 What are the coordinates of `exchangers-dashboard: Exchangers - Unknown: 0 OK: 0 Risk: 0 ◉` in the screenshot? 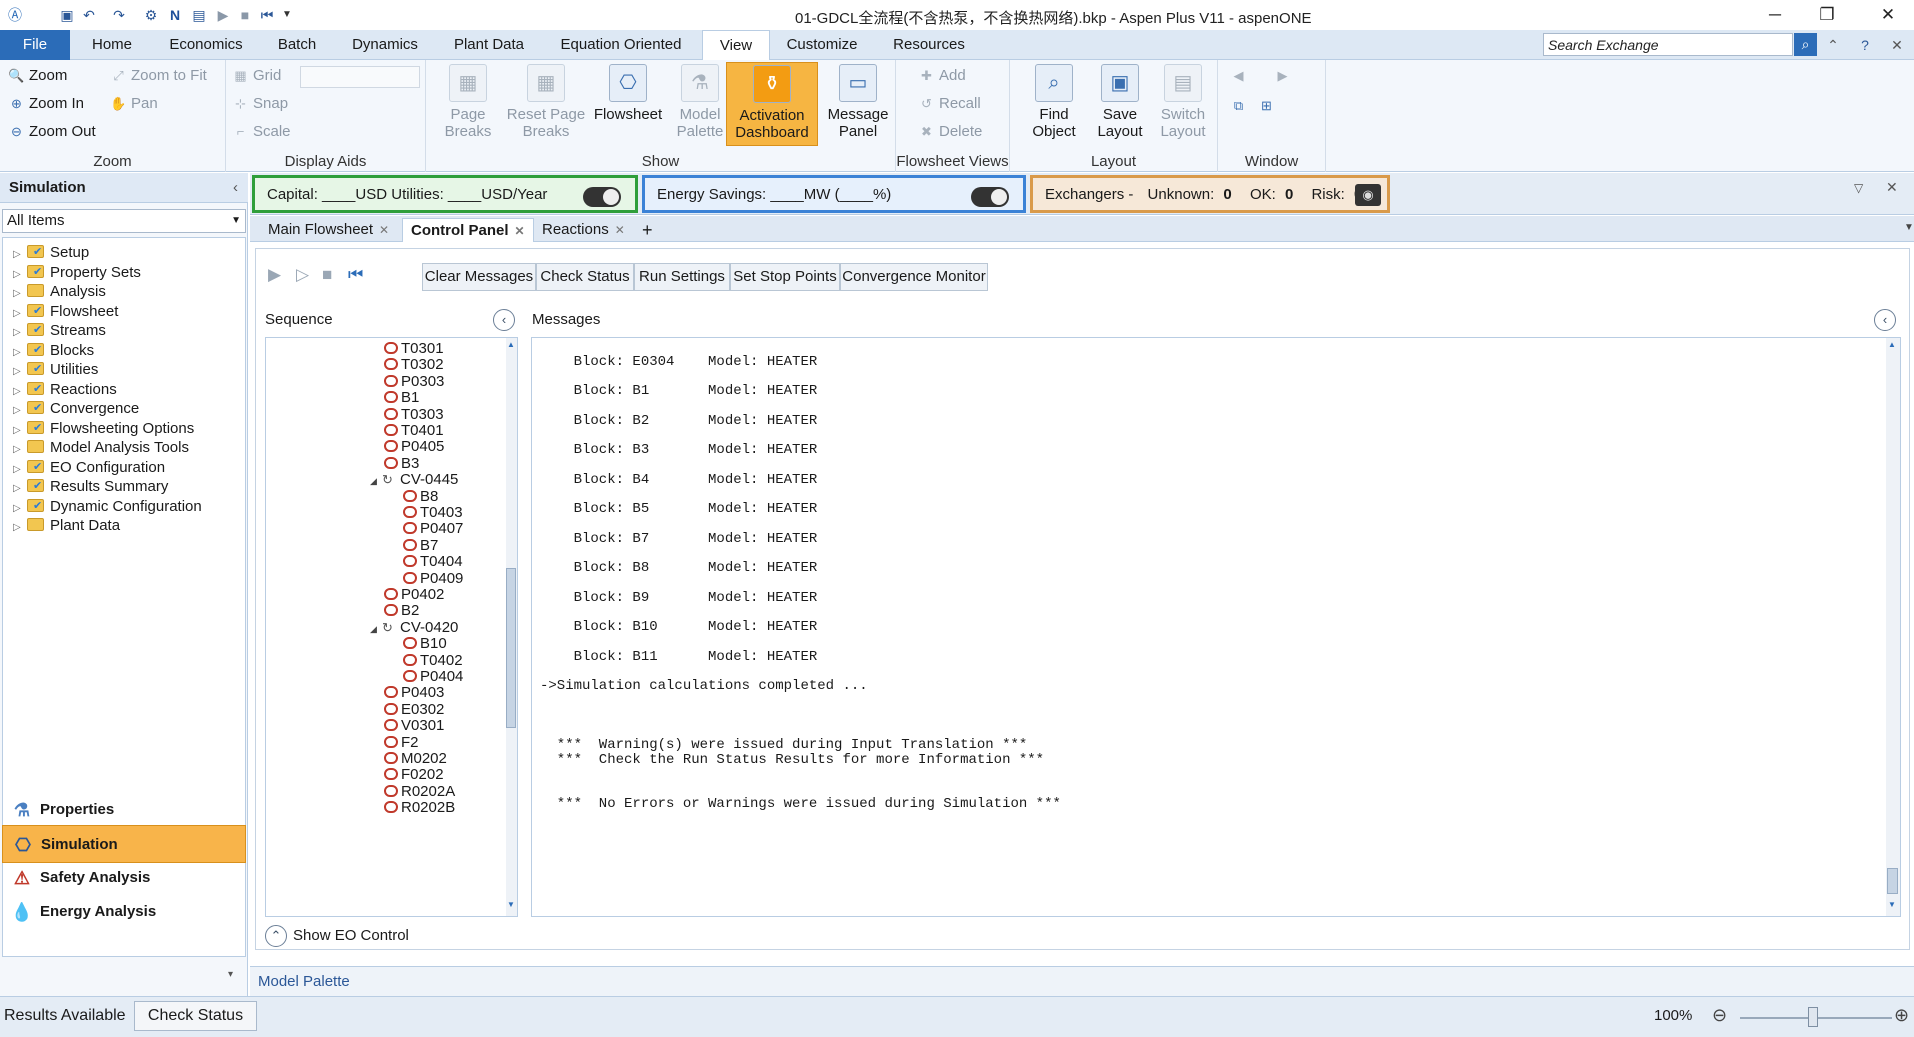 It's located at (1210, 194).